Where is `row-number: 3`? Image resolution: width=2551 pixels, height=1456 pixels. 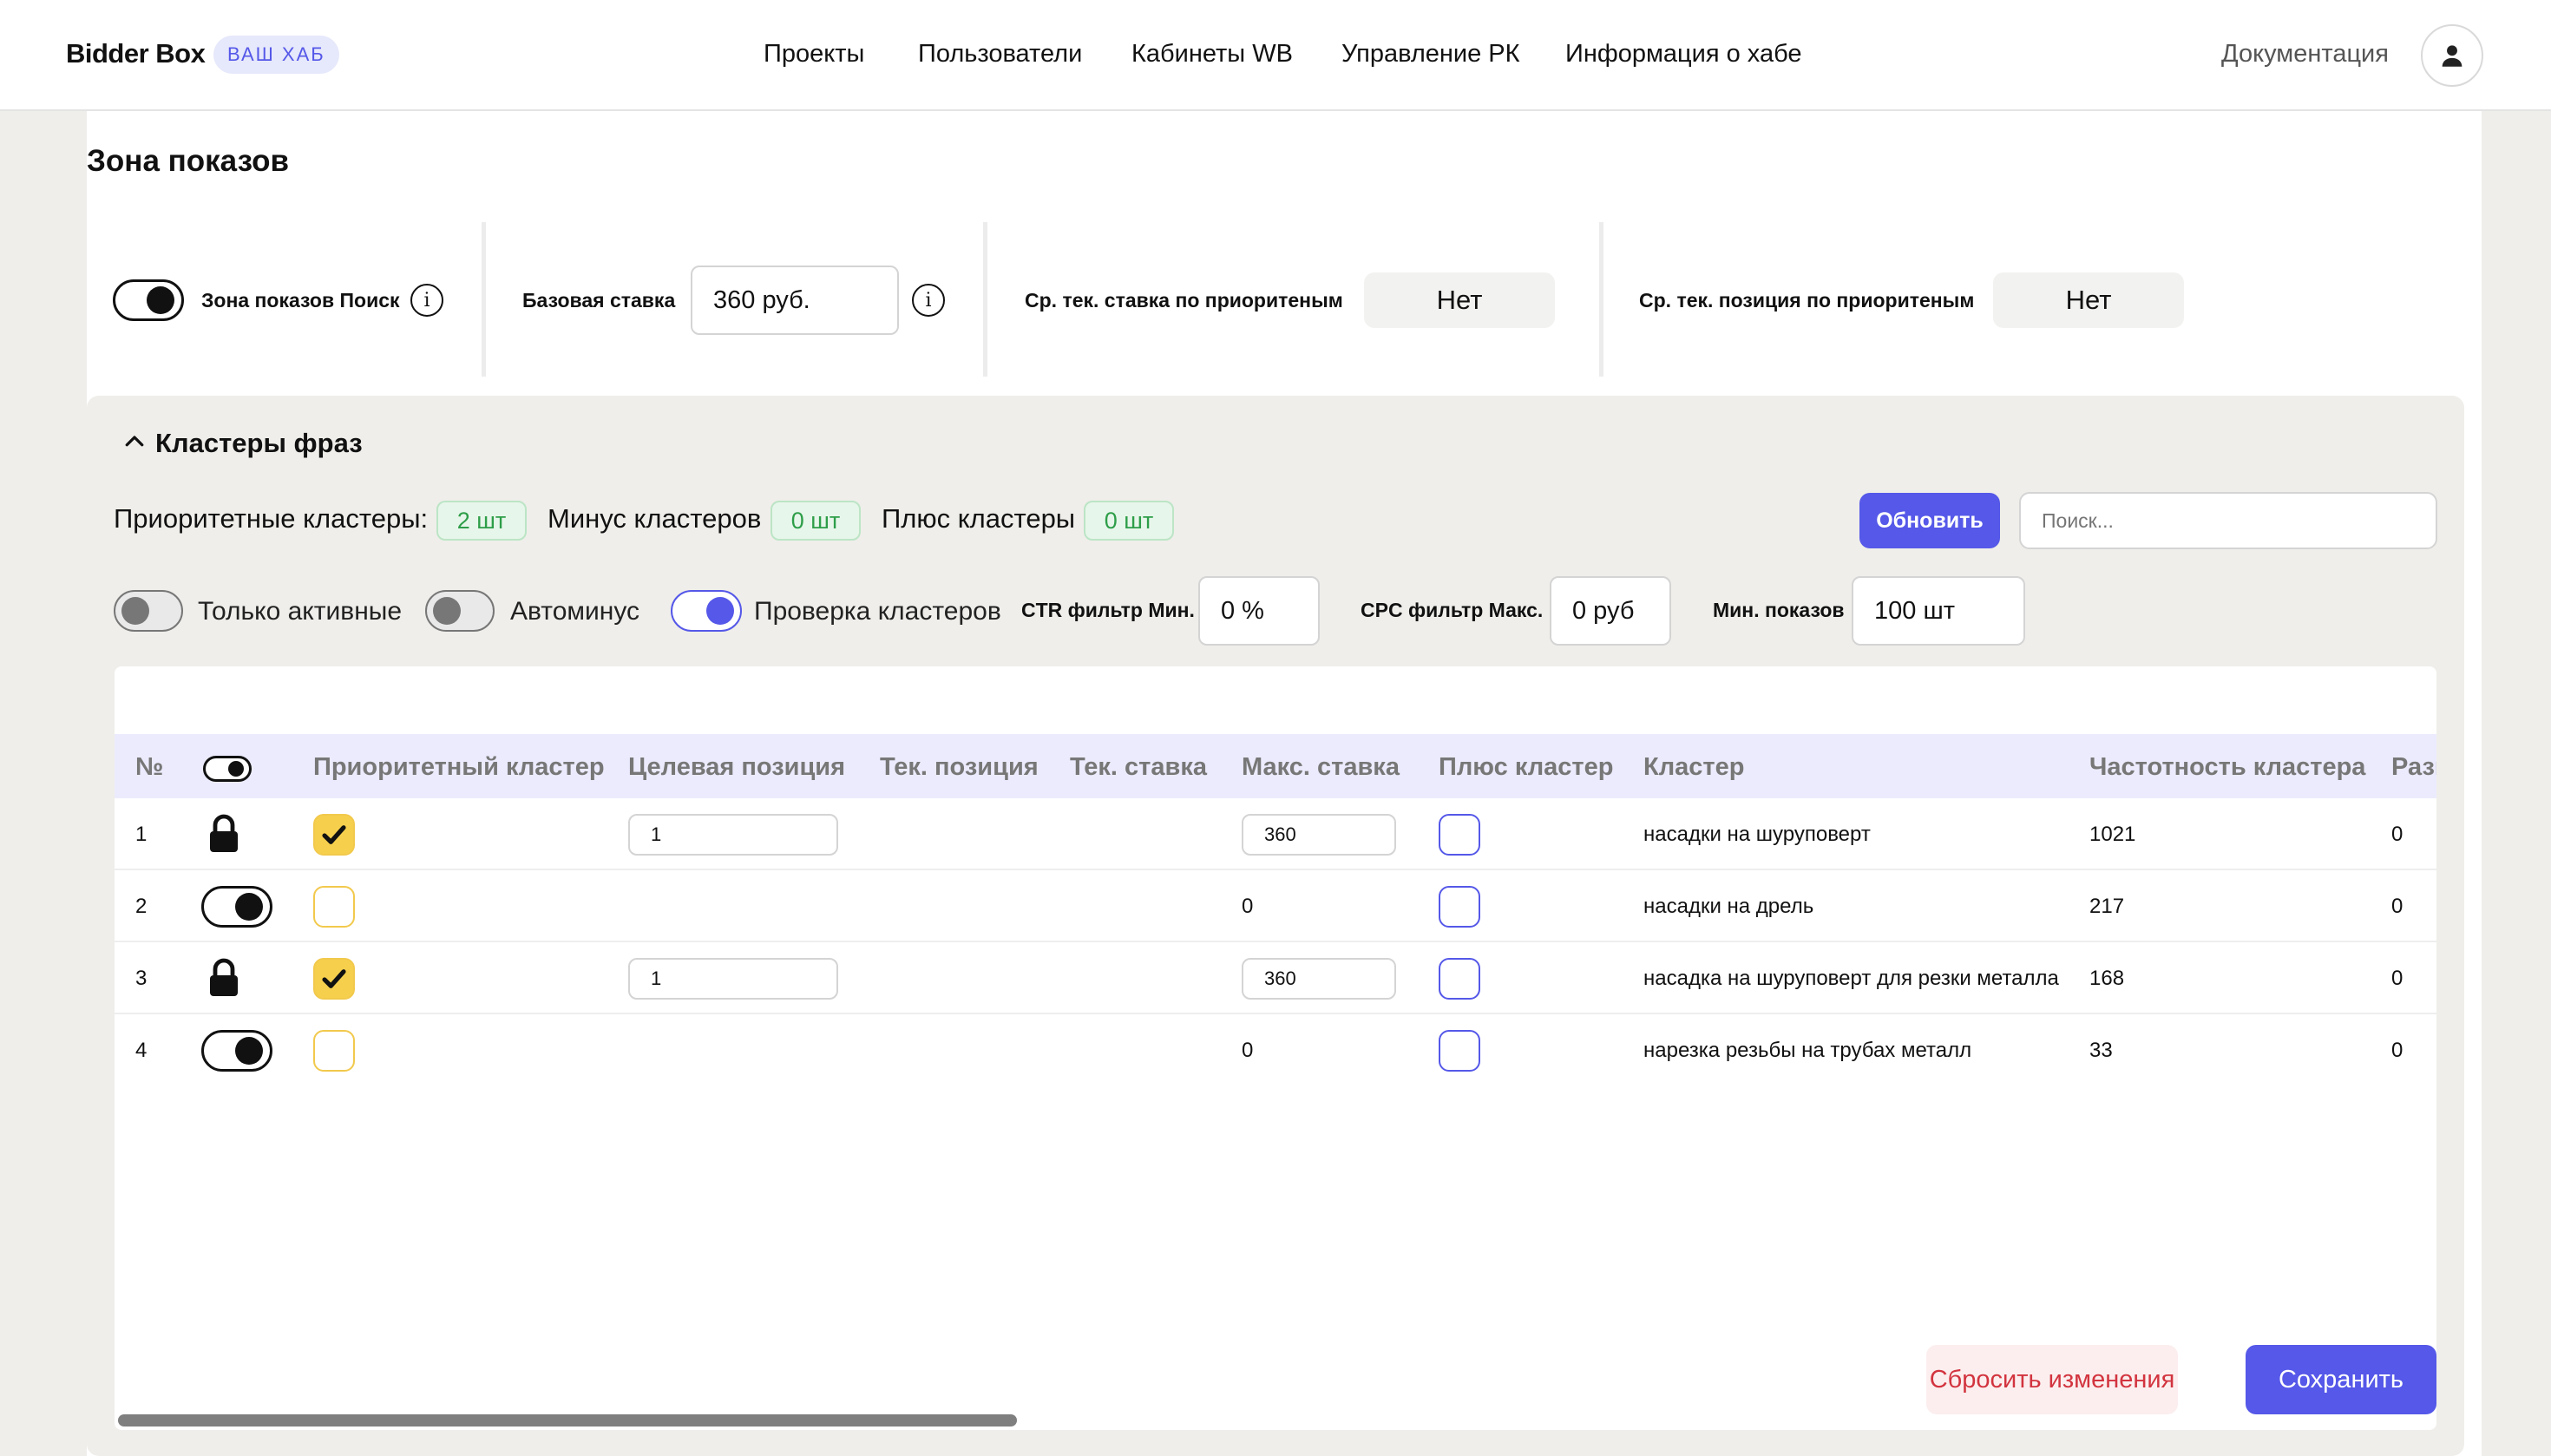
row-number: 3 is located at coordinates (141, 978).